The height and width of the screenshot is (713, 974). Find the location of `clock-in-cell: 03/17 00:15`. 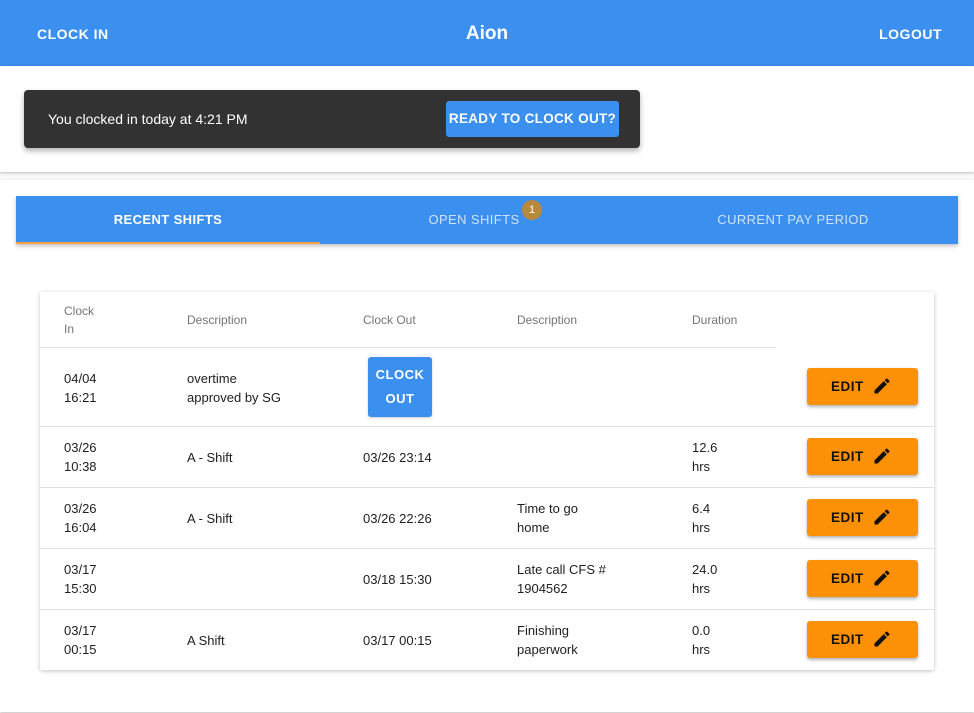

clock-in-cell: 03/17 00:15 is located at coordinates (114, 640).